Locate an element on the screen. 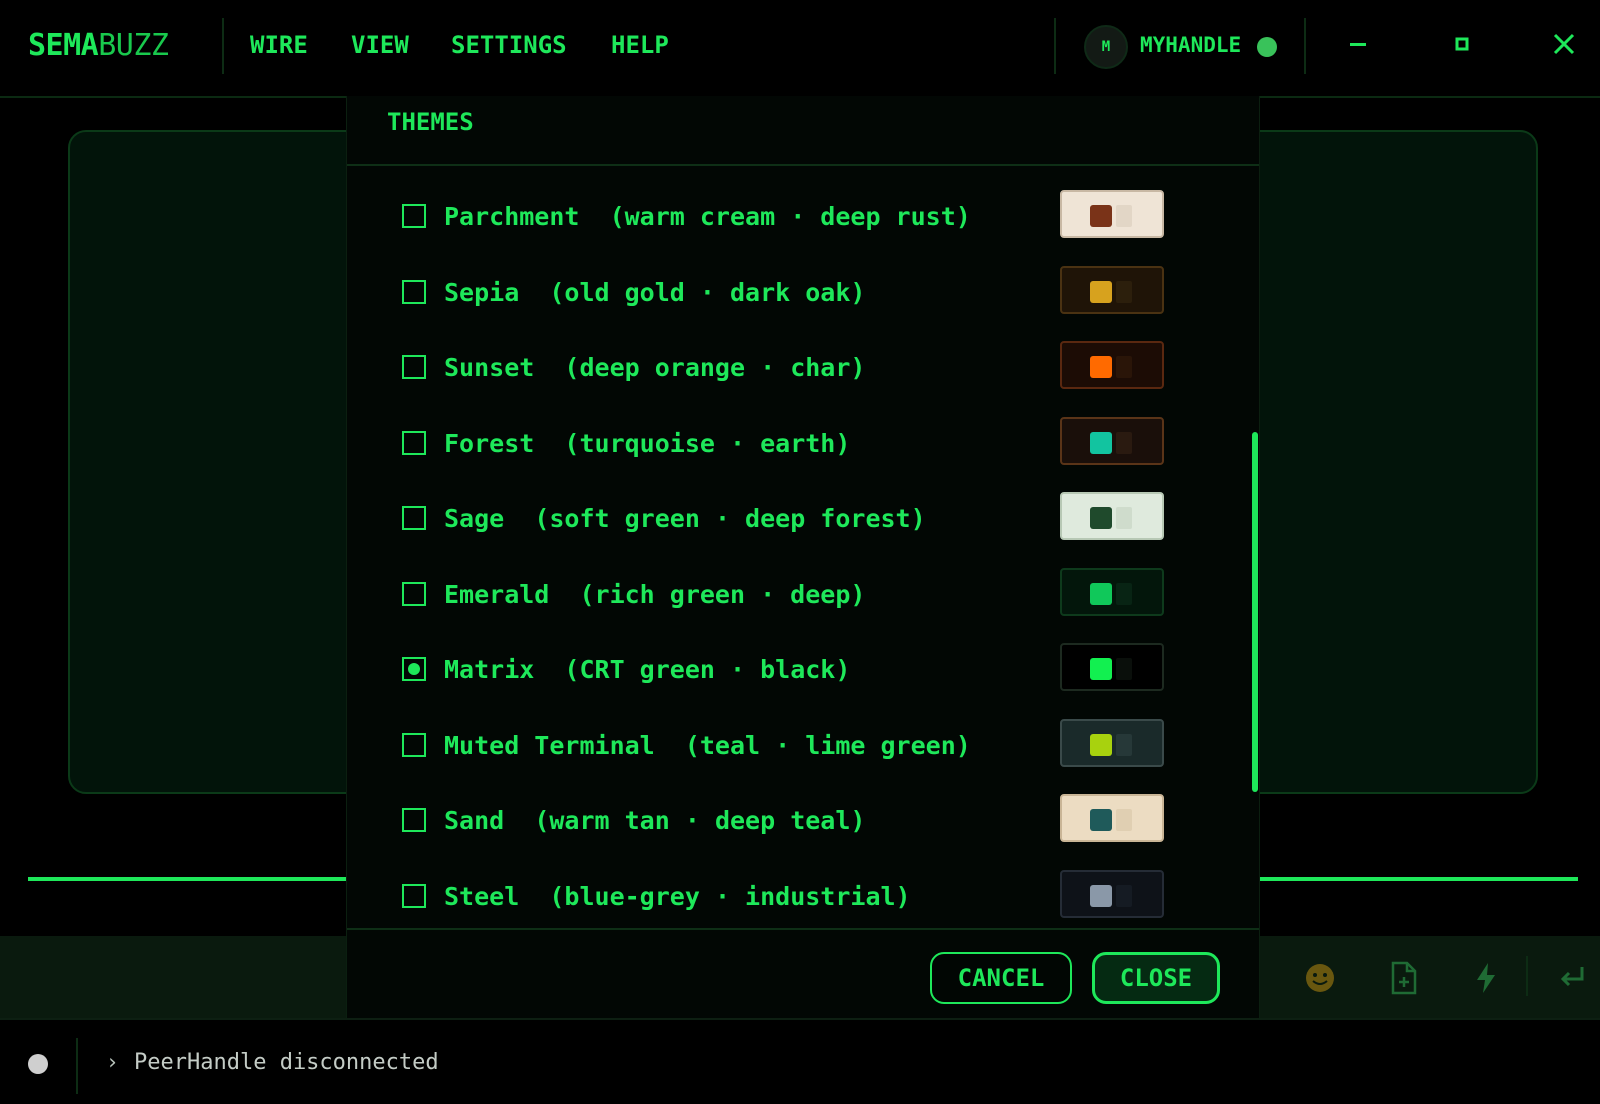 The width and height of the screenshot is (1600, 1104). status-message: PeerHandle disconnected is located at coordinates (286, 1062).